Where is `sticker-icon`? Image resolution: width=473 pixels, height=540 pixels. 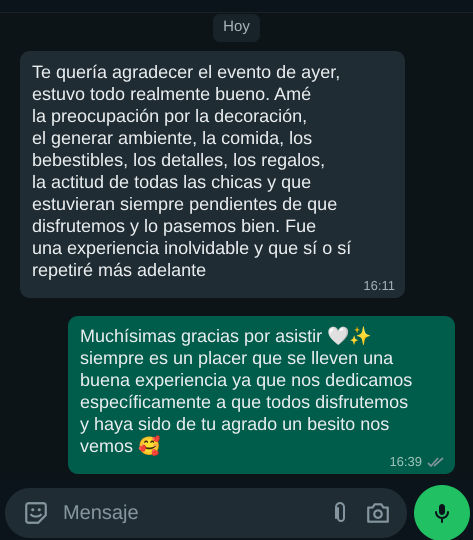 sticker-icon is located at coordinates (36, 513).